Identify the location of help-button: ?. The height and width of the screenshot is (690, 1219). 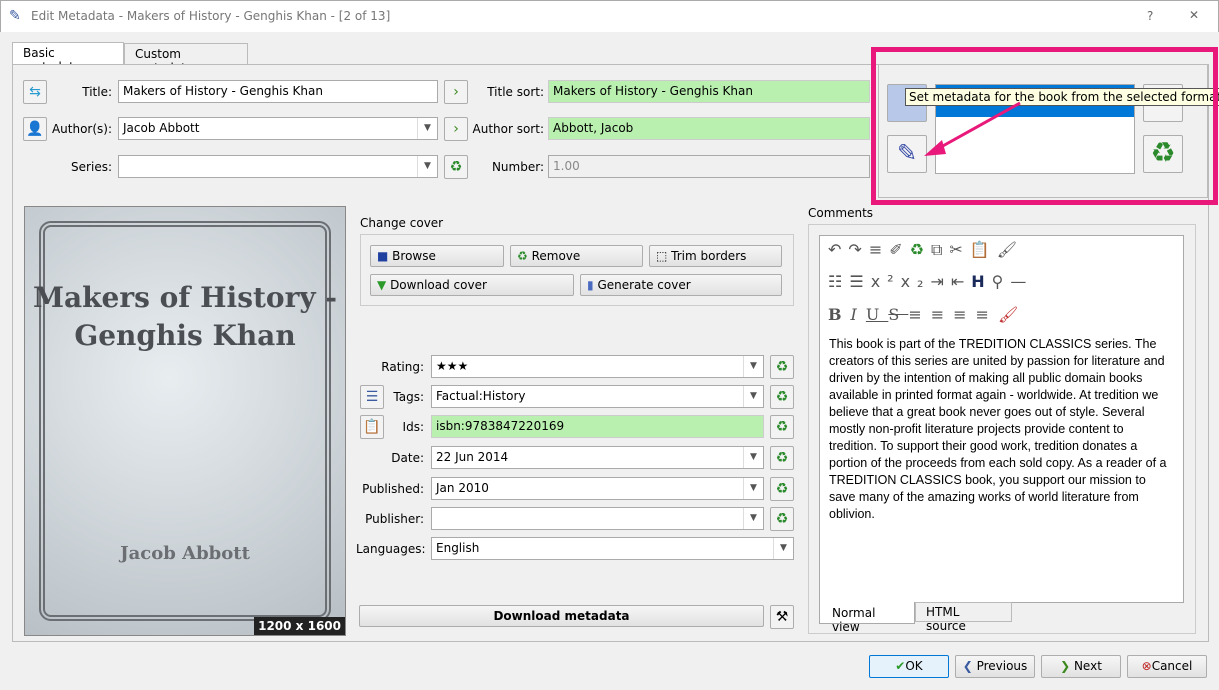
(1150, 16).